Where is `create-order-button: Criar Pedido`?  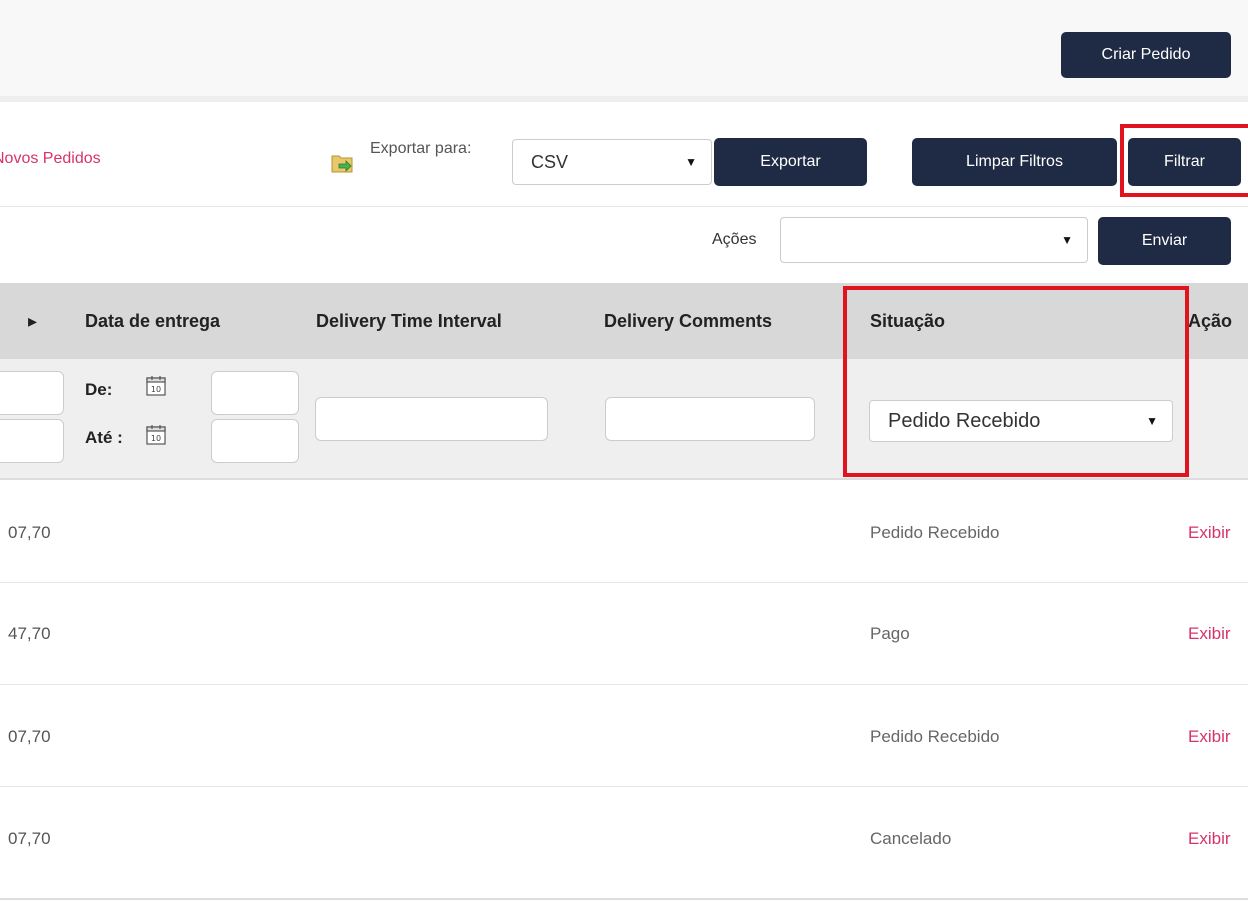 create-order-button: Criar Pedido is located at coordinates (1146, 55).